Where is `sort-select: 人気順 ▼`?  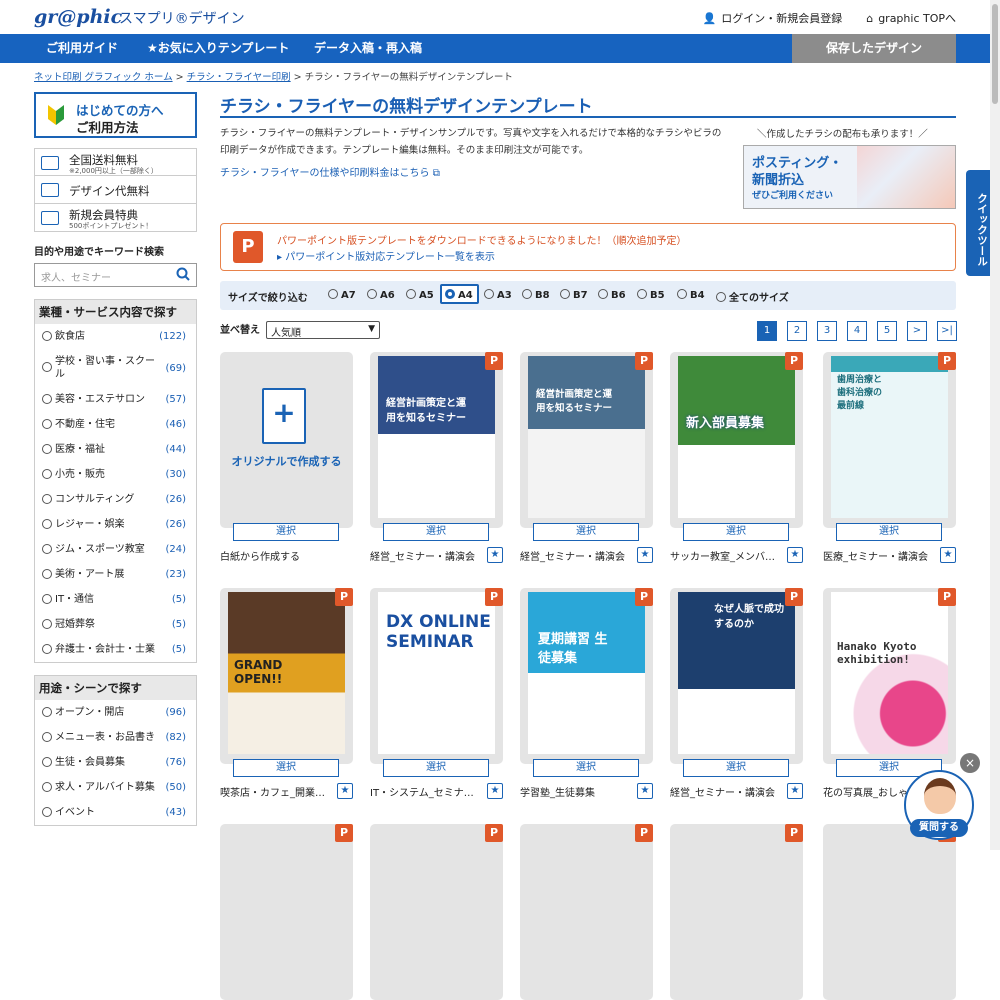
sort-select: 人気順 ▼ is located at coordinates (323, 330).